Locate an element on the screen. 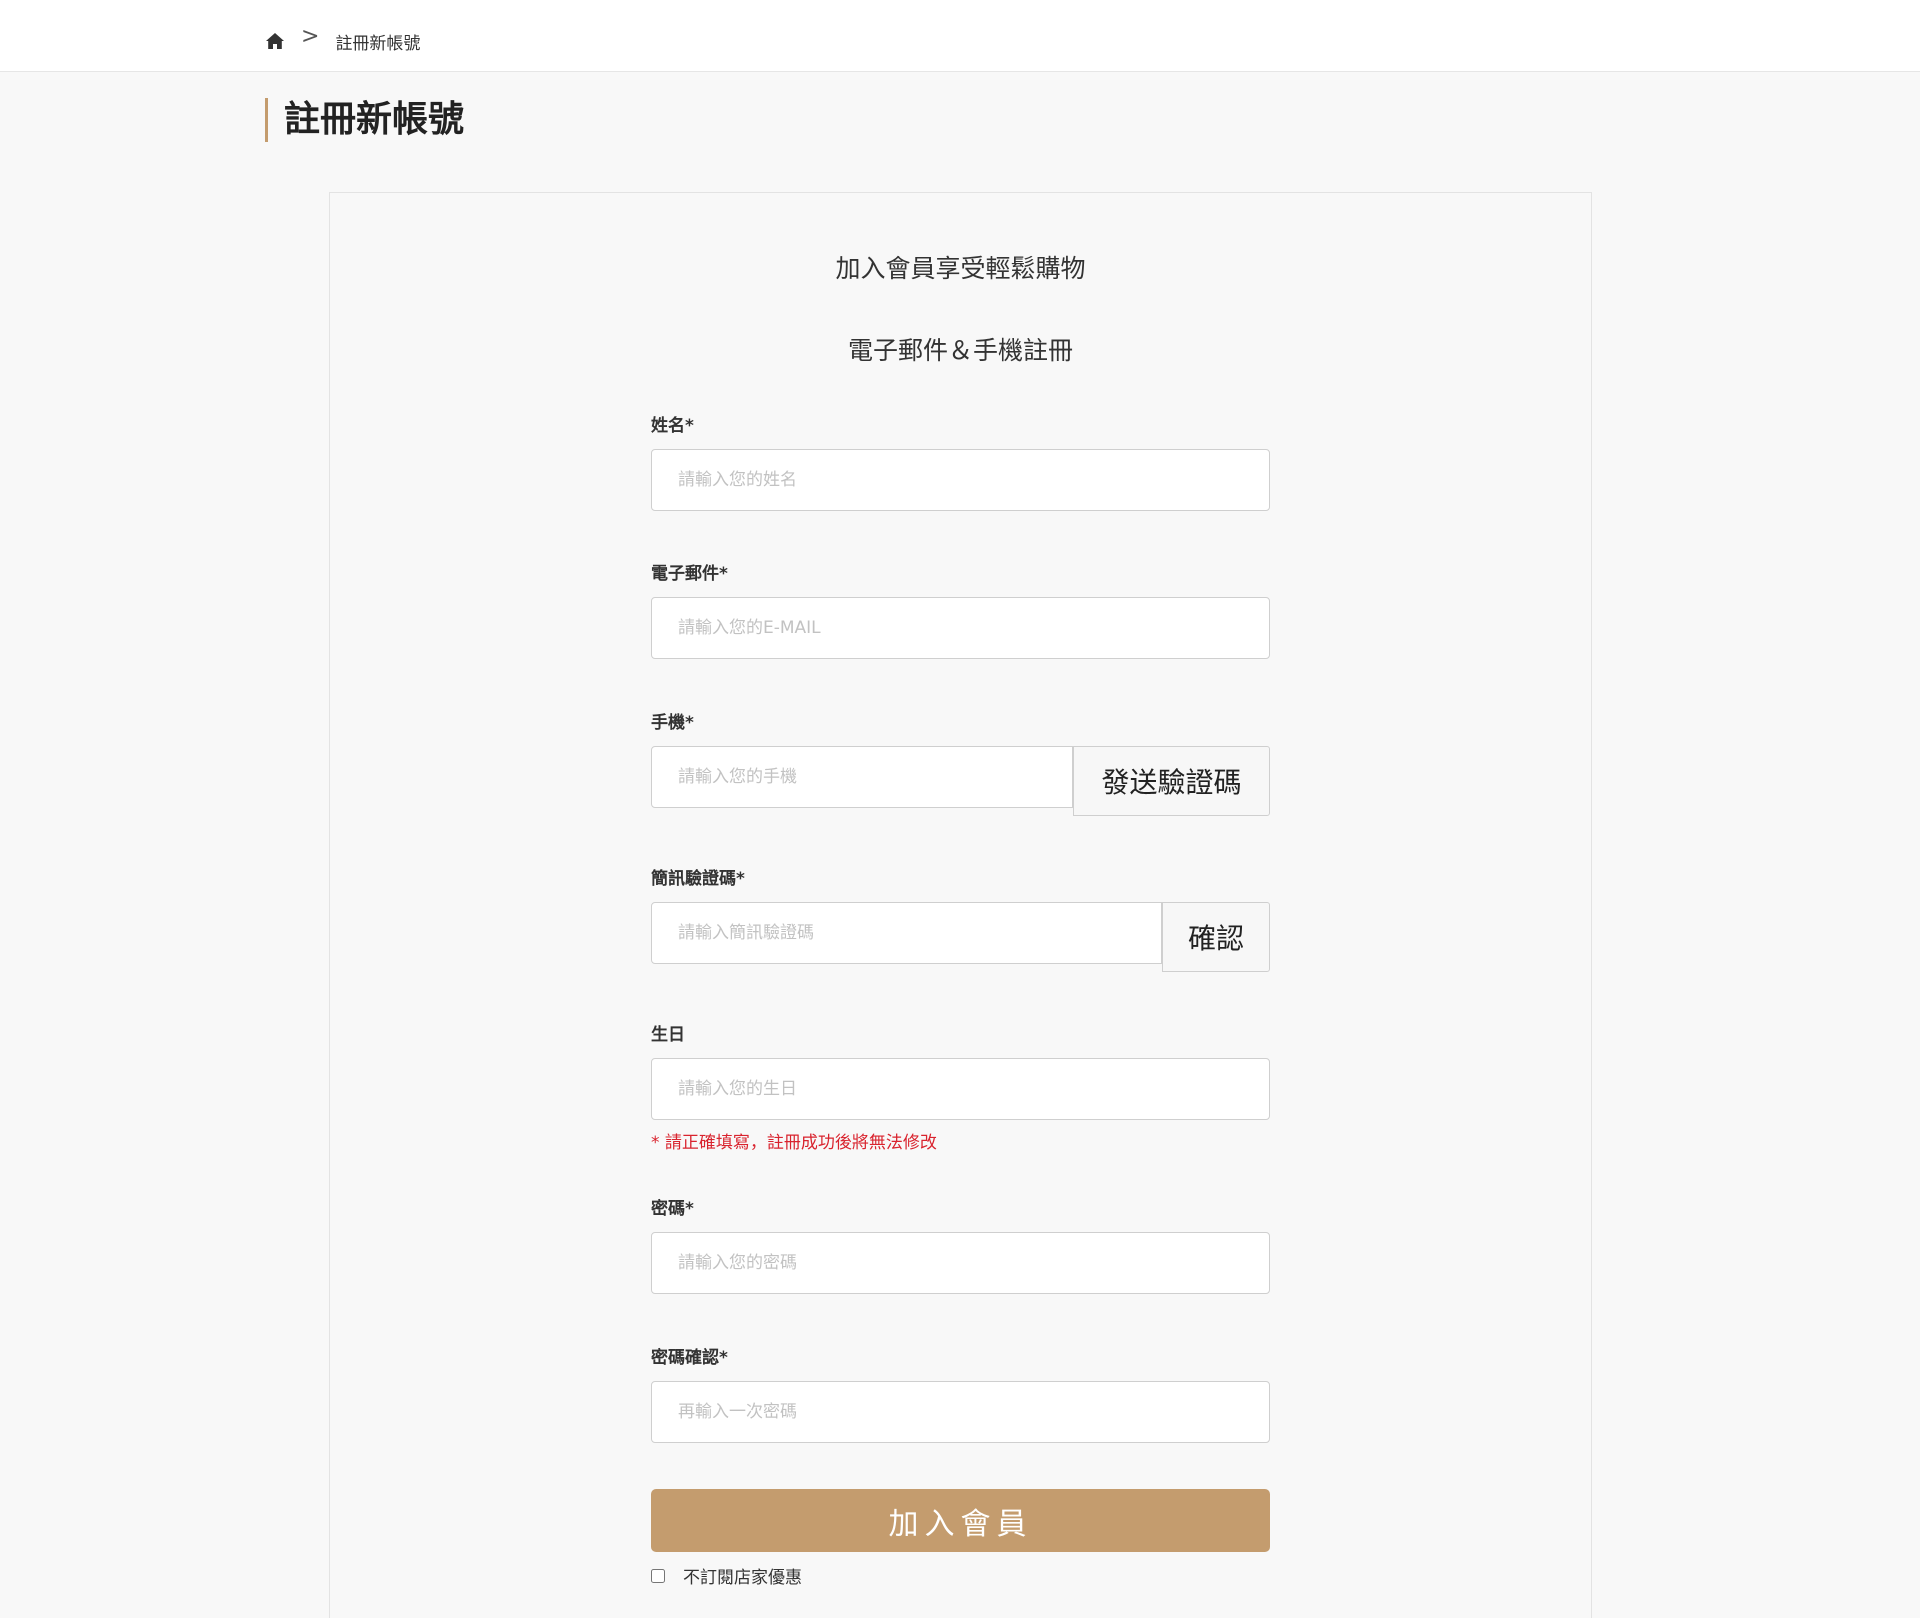 This screenshot has height=1618, width=1920. birthday-field-group: 生日 * 請正確填寫，註冊成功後將無法修改 is located at coordinates (960, 1086).